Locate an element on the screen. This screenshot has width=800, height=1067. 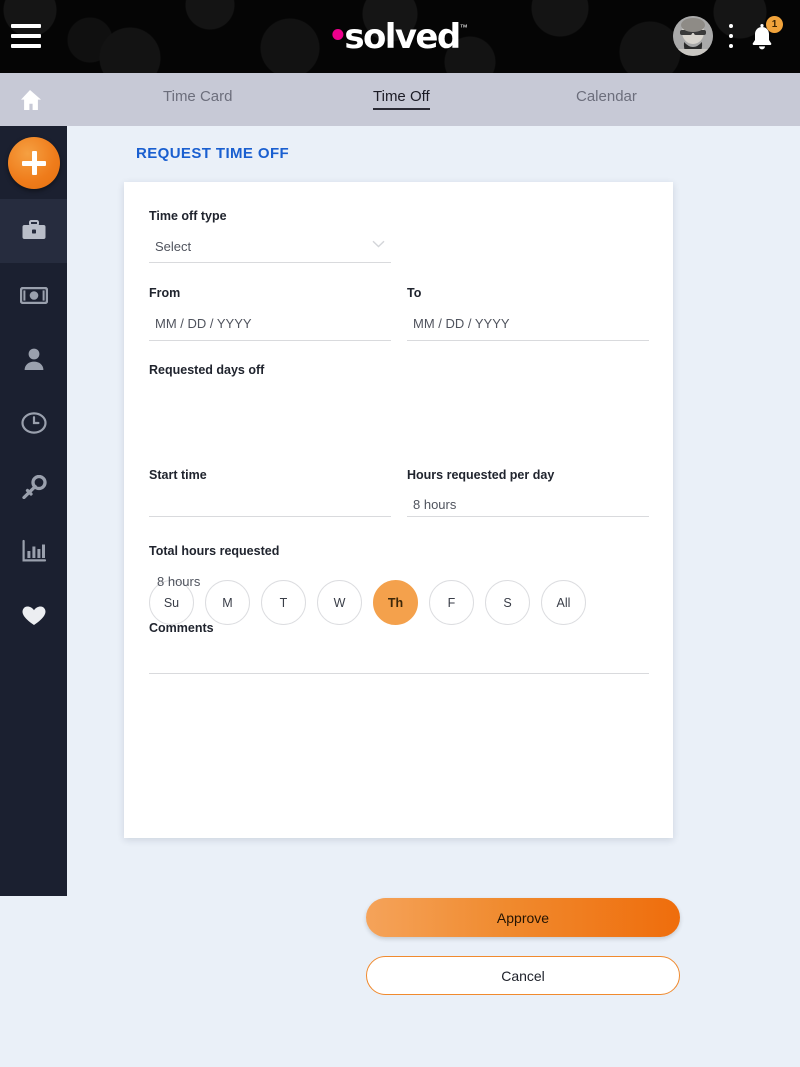
day-toggle-th: Th is located at coordinates (395, 602).